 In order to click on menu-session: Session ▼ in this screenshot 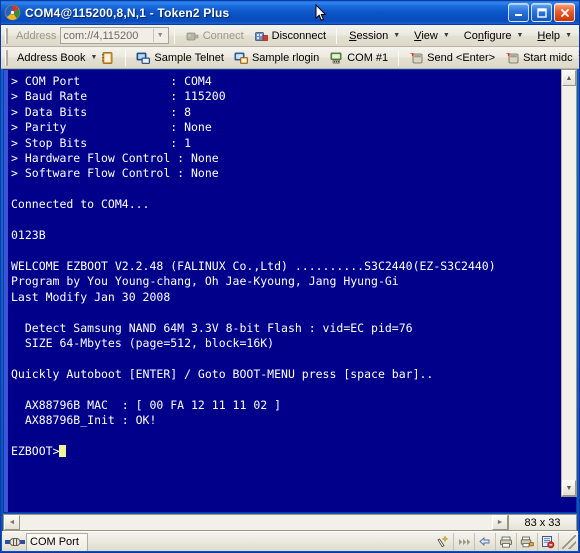, I will do `click(374, 36)`.